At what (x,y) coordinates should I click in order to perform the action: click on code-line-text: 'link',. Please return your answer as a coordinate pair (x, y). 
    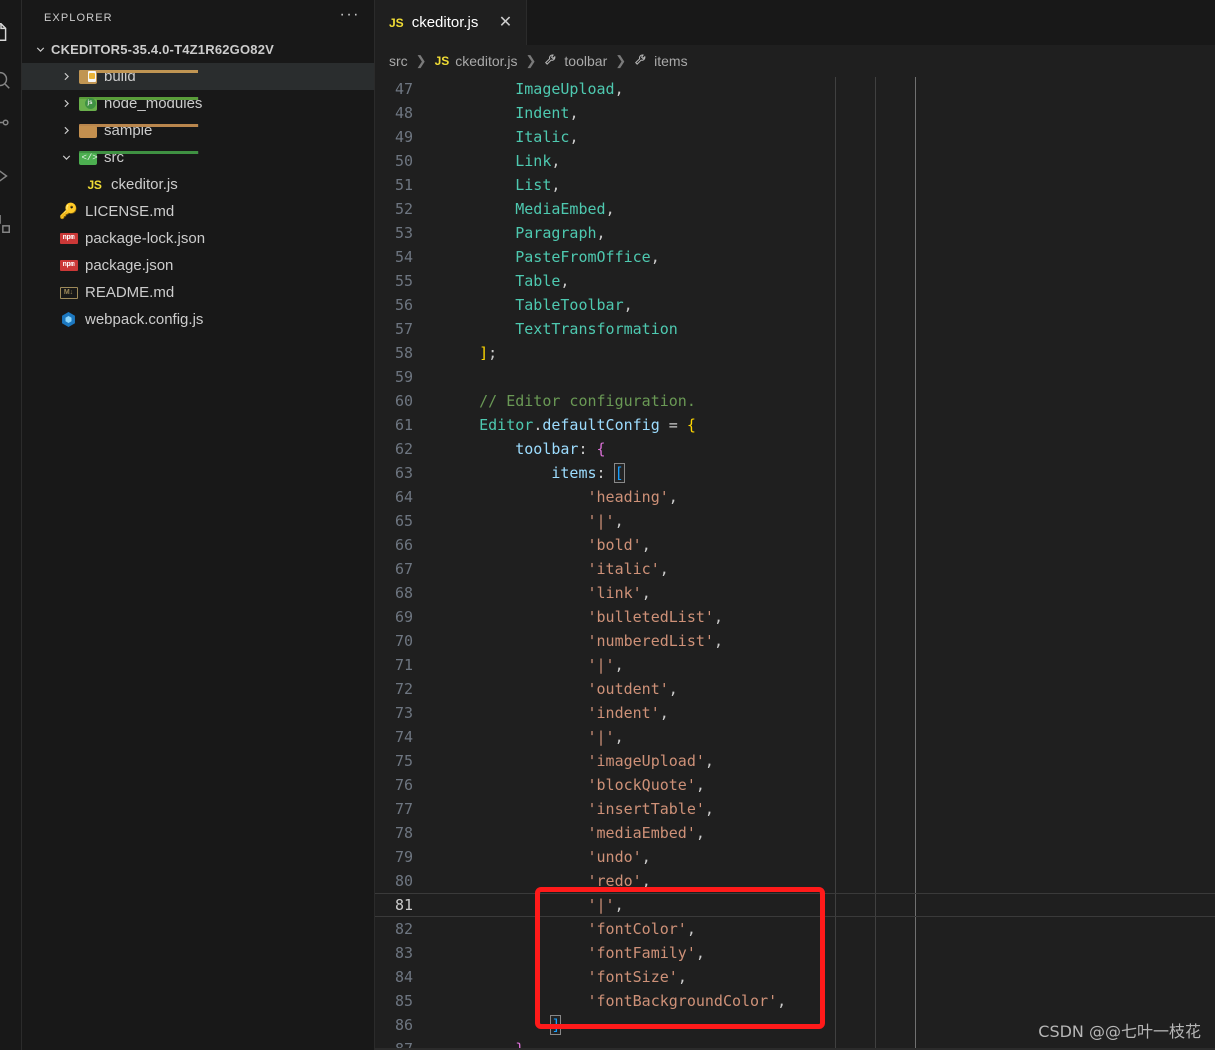
    Looking at the image, I should click on (825, 593).